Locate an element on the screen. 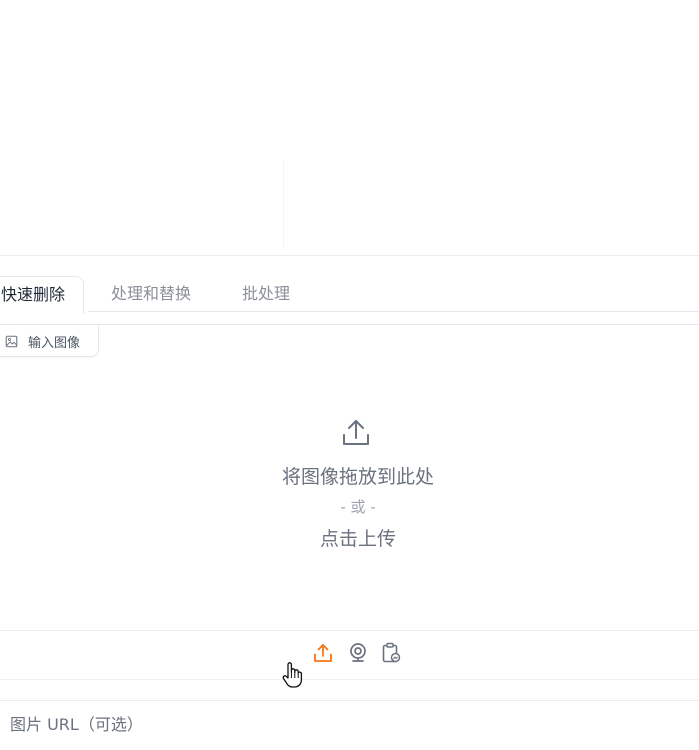  vertical-divider is located at coordinates (283, 205).